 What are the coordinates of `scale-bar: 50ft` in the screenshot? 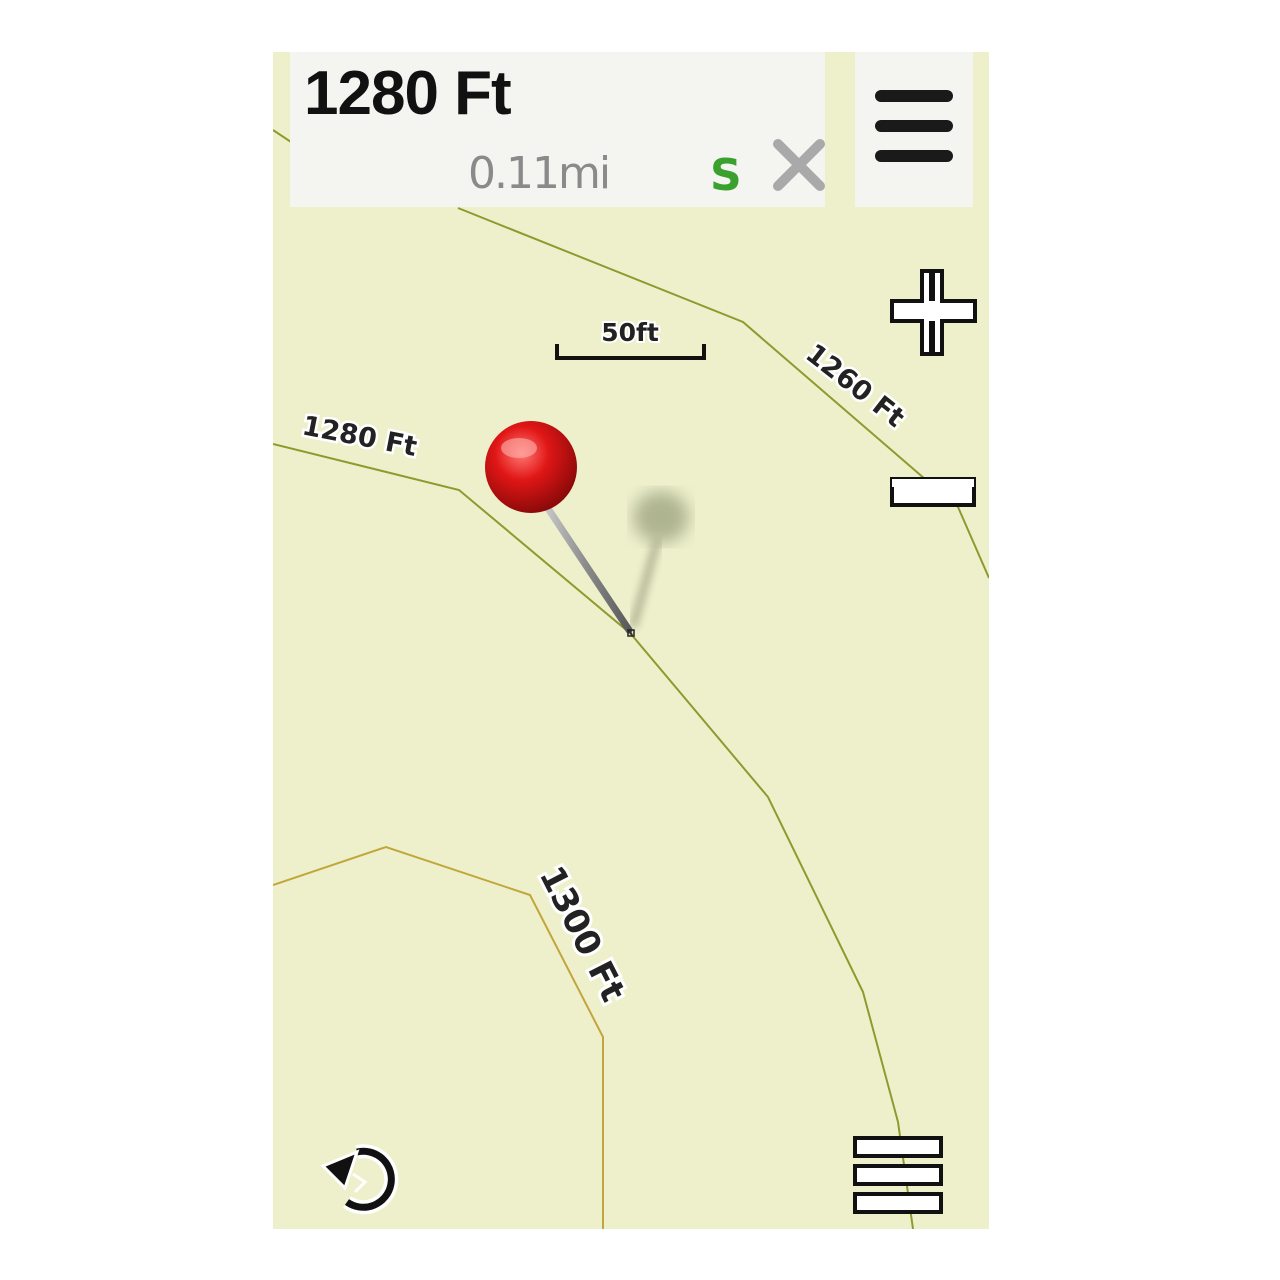 It's located at (630, 338).